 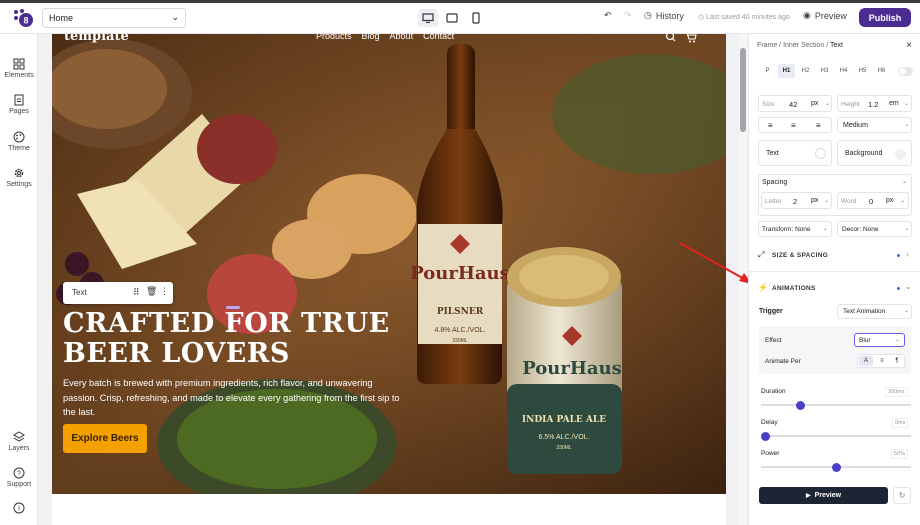 I want to click on trigger-select: Text Animation ⌄, so click(x=874, y=311).